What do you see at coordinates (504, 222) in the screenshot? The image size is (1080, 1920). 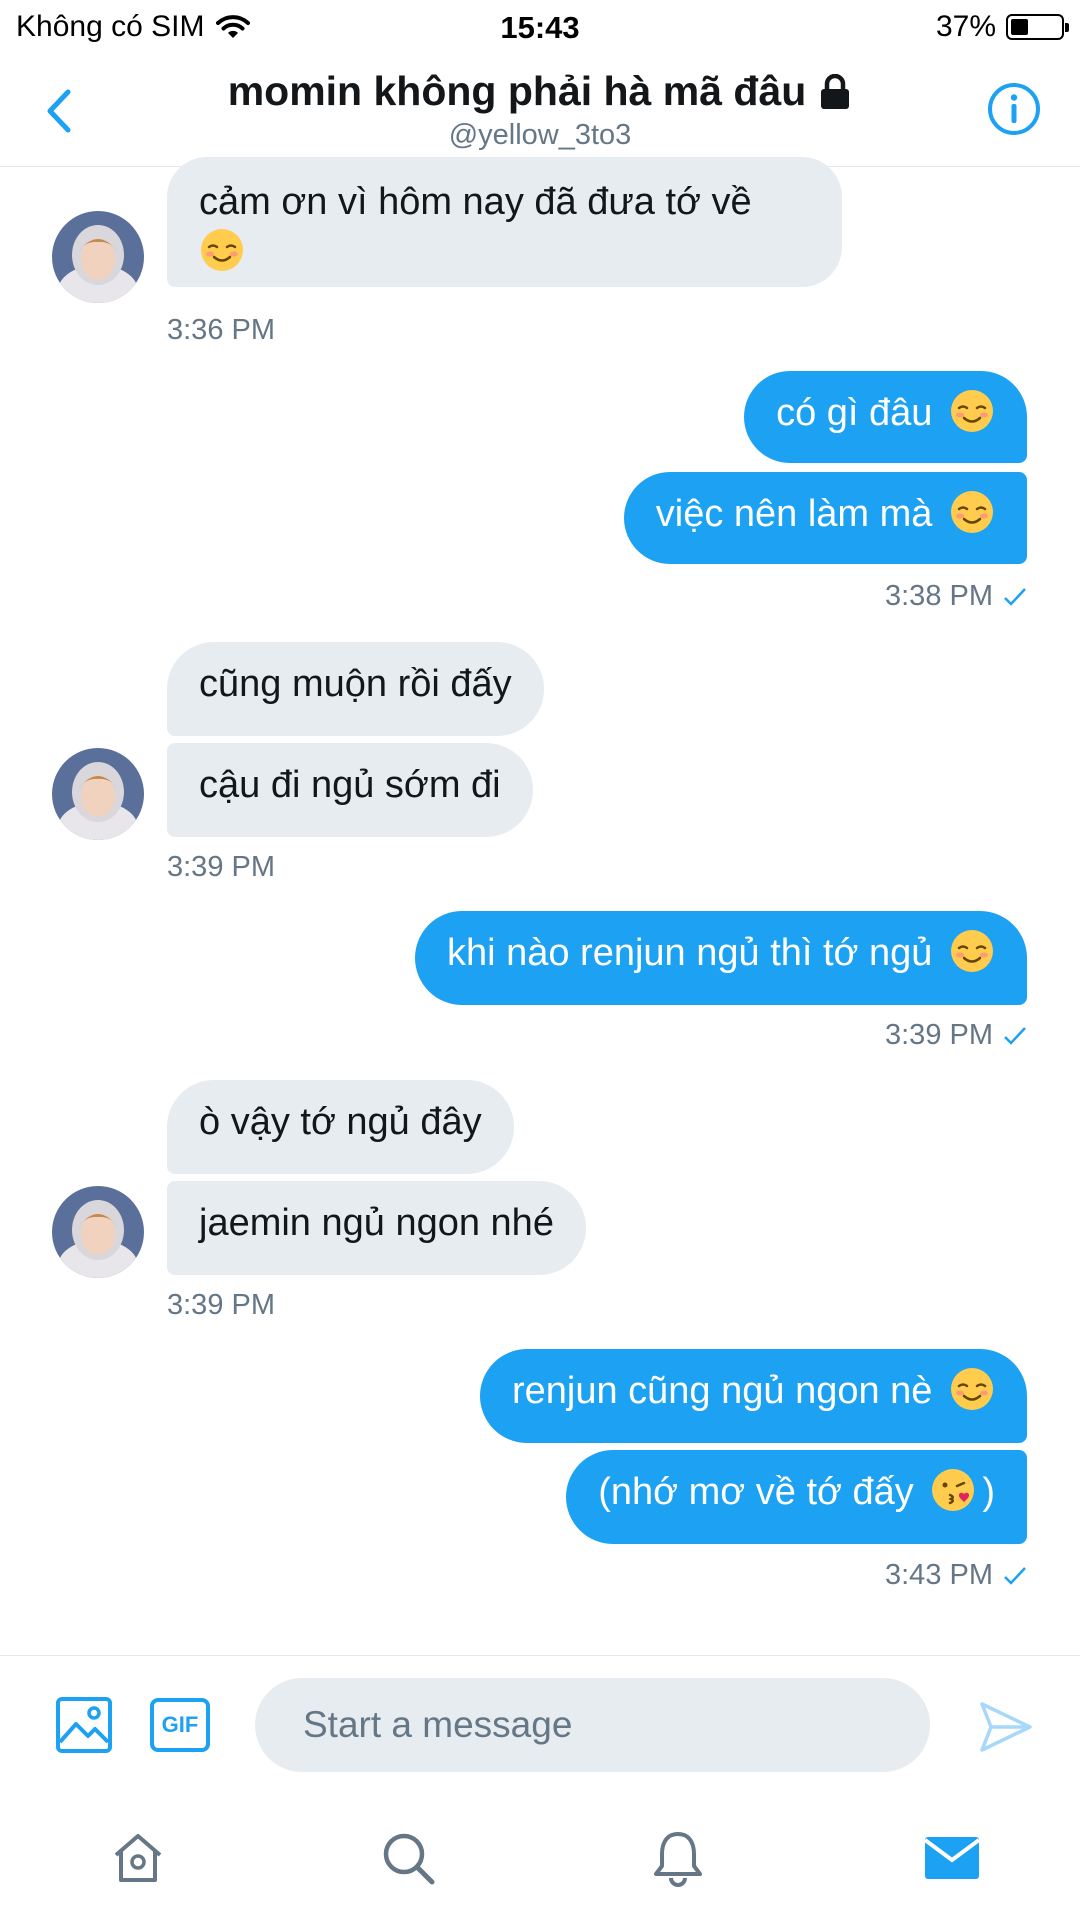 I see `incoming-message: cảm ơn vì hôm nay đã đưa tớ về` at bounding box center [504, 222].